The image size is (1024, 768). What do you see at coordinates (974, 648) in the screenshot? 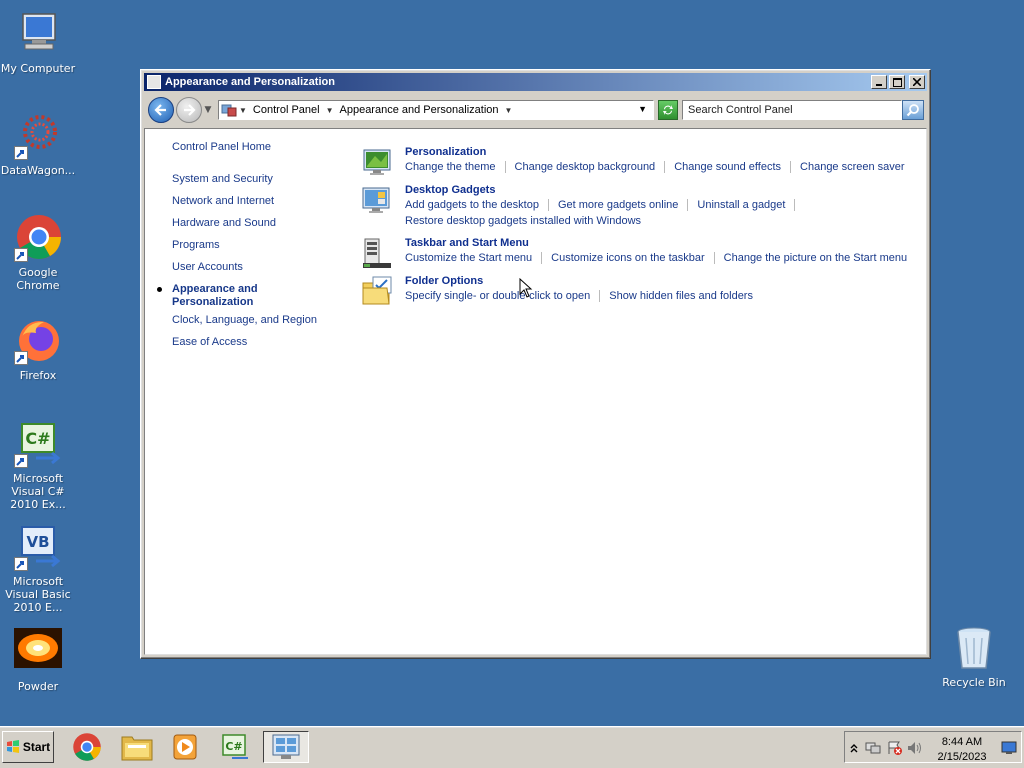
I see `recycle-bin-icon` at bounding box center [974, 648].